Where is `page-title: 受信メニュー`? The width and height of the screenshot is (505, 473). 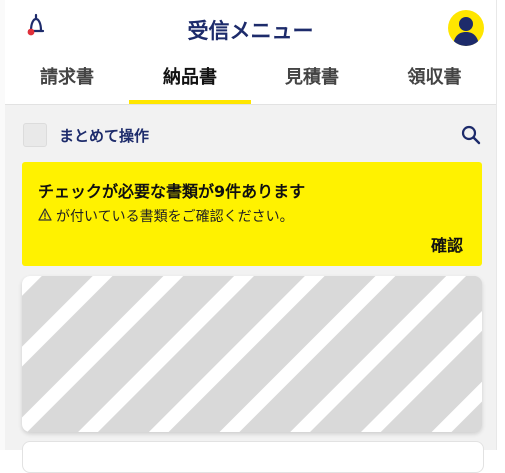
page-title: 受信メニュー is located at coordinates (250, 31).